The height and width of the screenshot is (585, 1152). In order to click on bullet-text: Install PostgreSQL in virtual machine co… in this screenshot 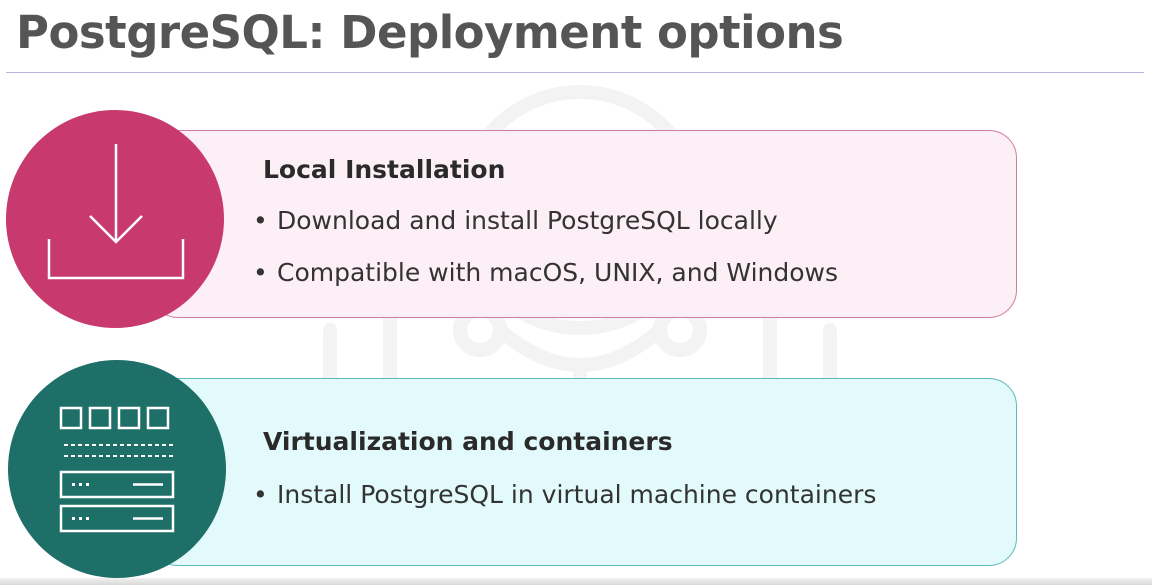, I will do `click(577, 494)`.